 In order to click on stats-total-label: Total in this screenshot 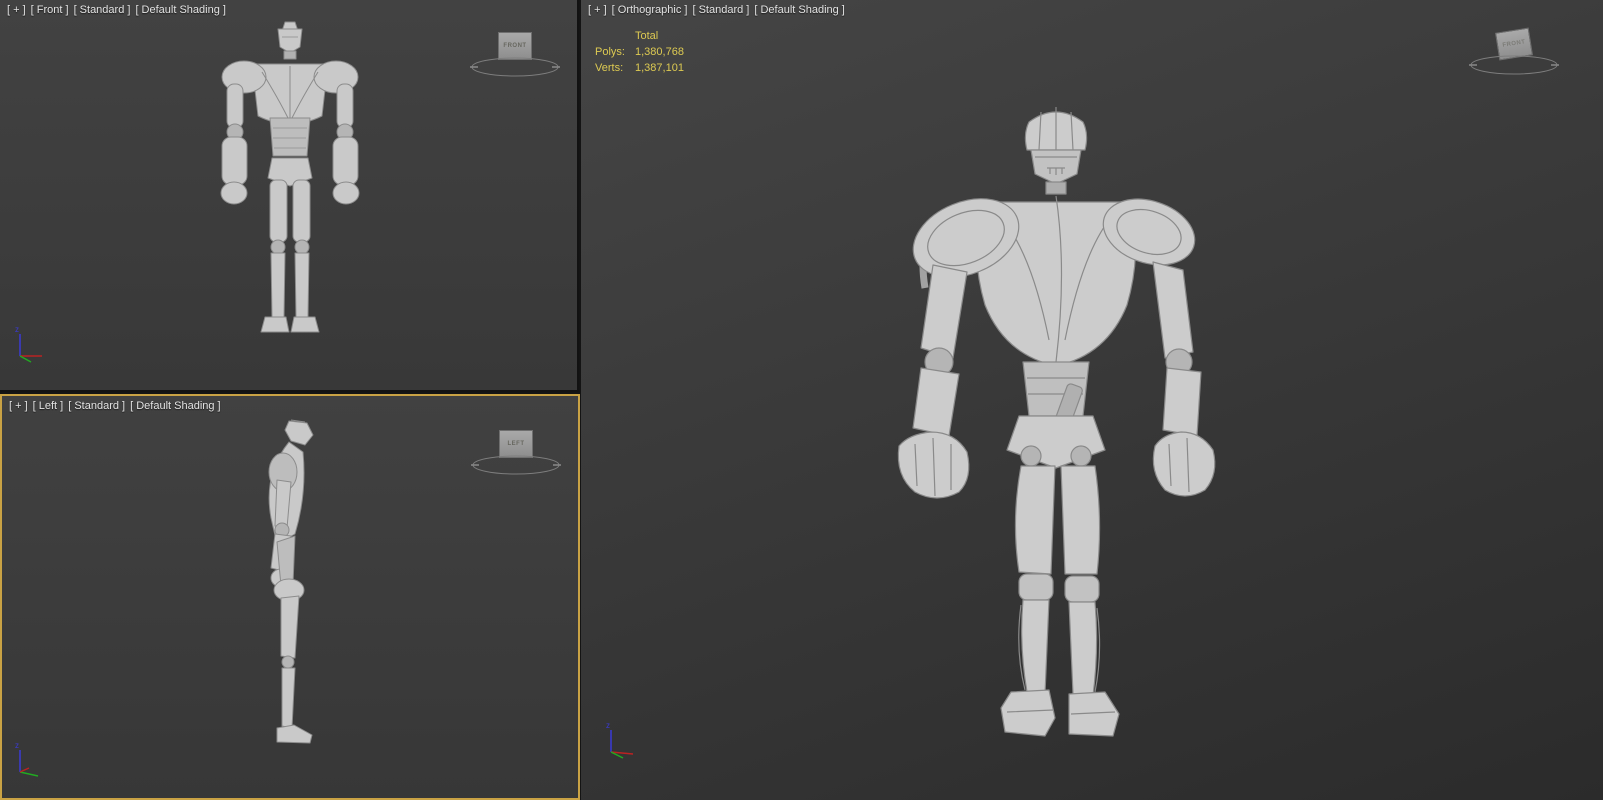, I will do `click(647, 36)`.